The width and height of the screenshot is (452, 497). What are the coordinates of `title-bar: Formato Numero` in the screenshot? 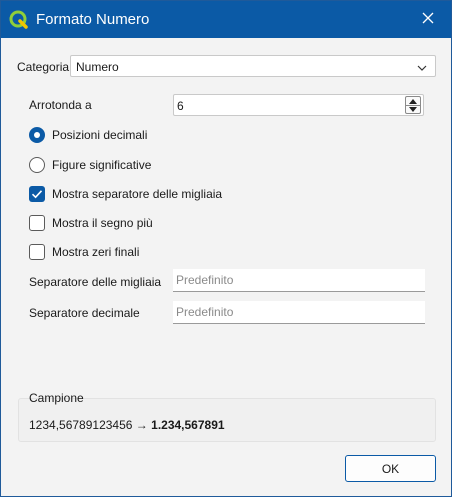 It's located at (226, 19).